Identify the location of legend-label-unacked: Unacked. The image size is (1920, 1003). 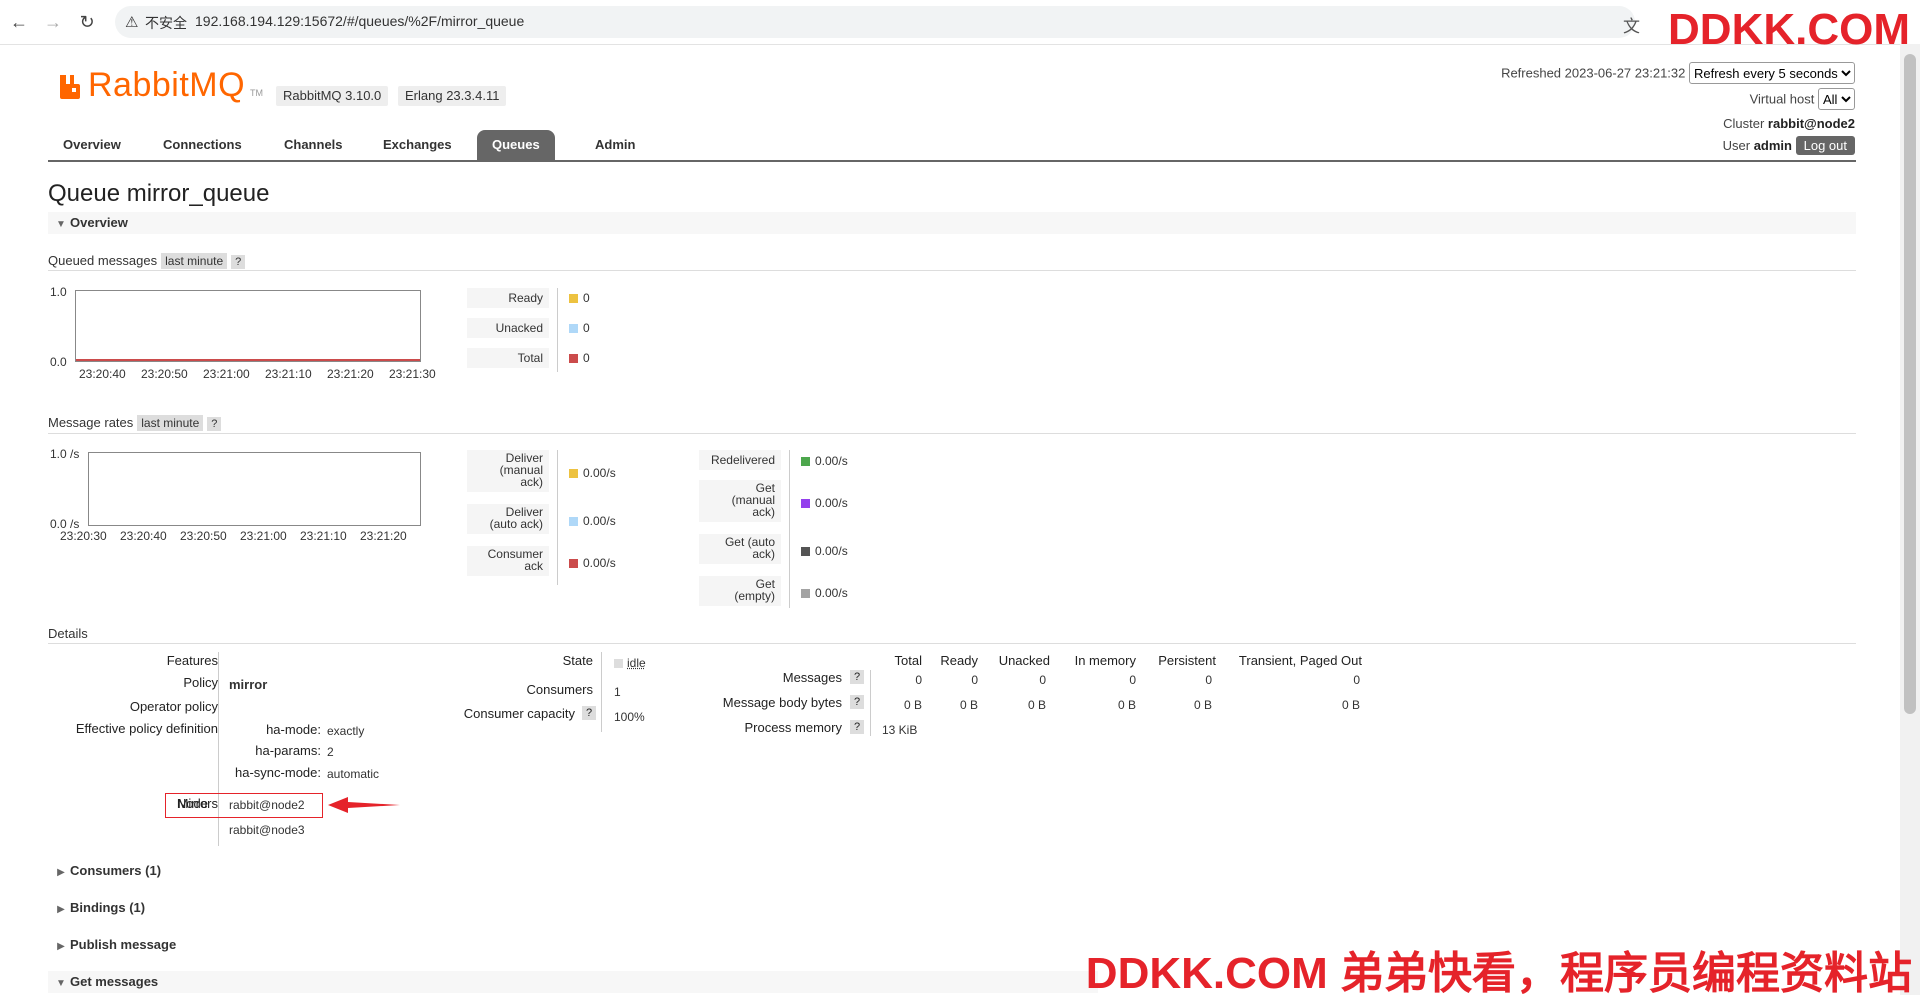
(508, 328).